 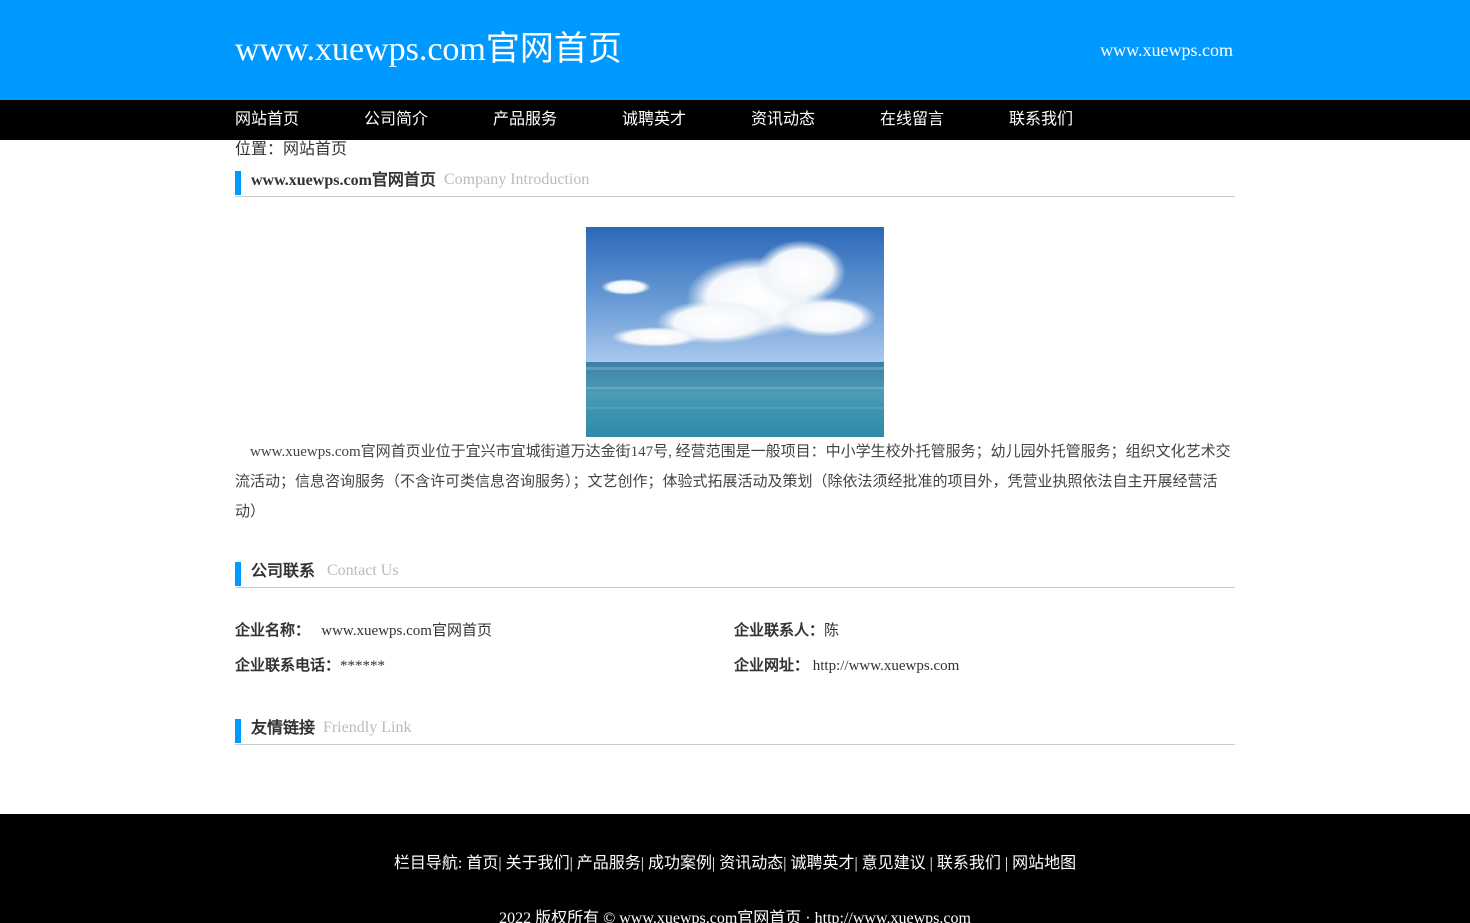 What do you see at coordinates (944, 120) in the screenshot?
I see `nav-item-message: 在线留言` at bounding box center [944, 120].